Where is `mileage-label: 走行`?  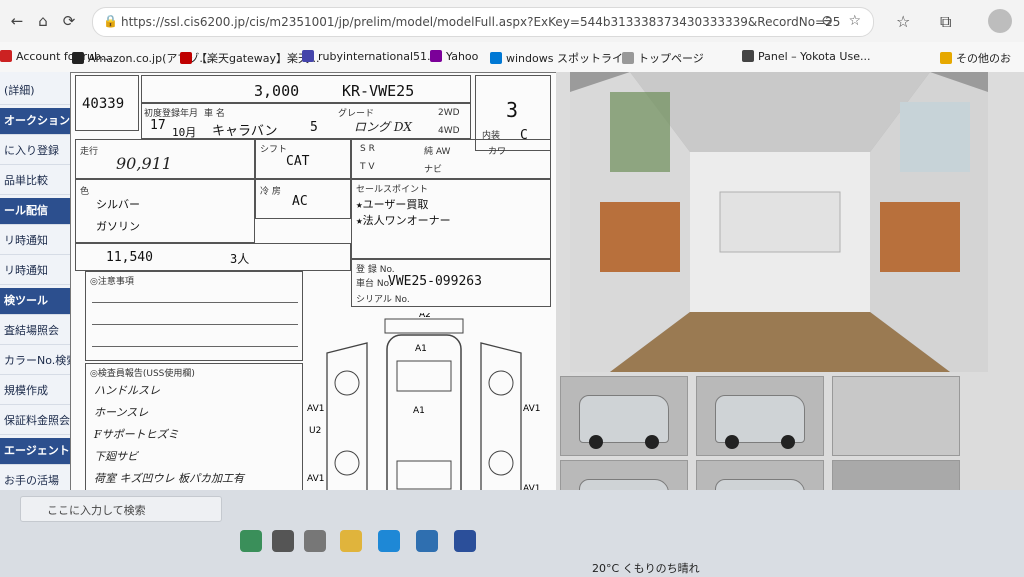
mileage-label: 走行 is located at coordinates (89, 152).